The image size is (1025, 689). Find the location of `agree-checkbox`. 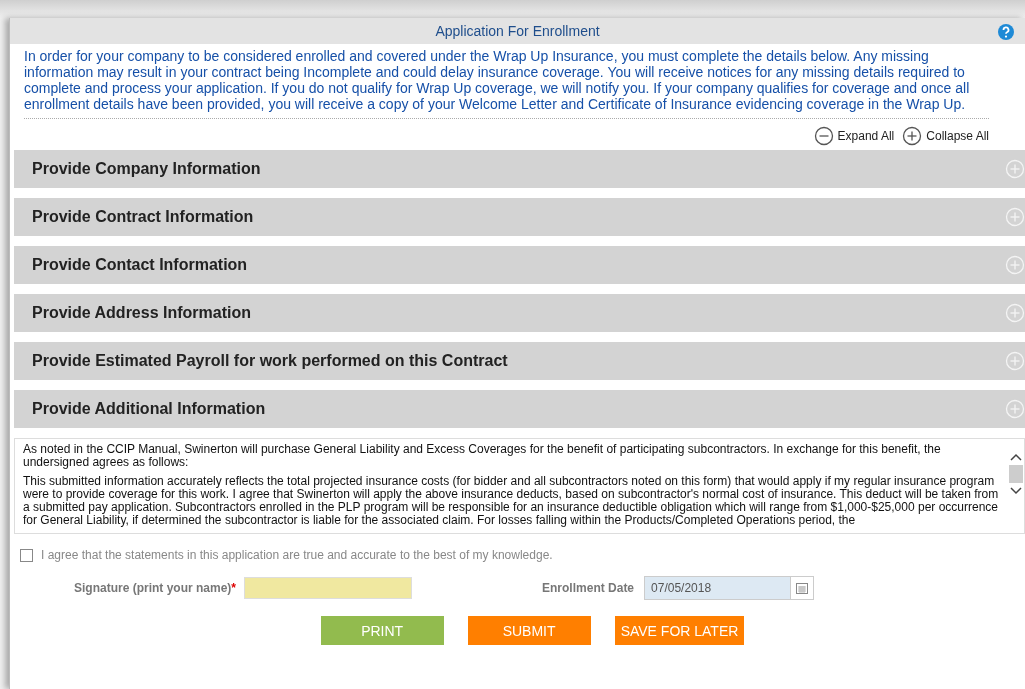

agree-checkbox is located at coordinates (26, 555).